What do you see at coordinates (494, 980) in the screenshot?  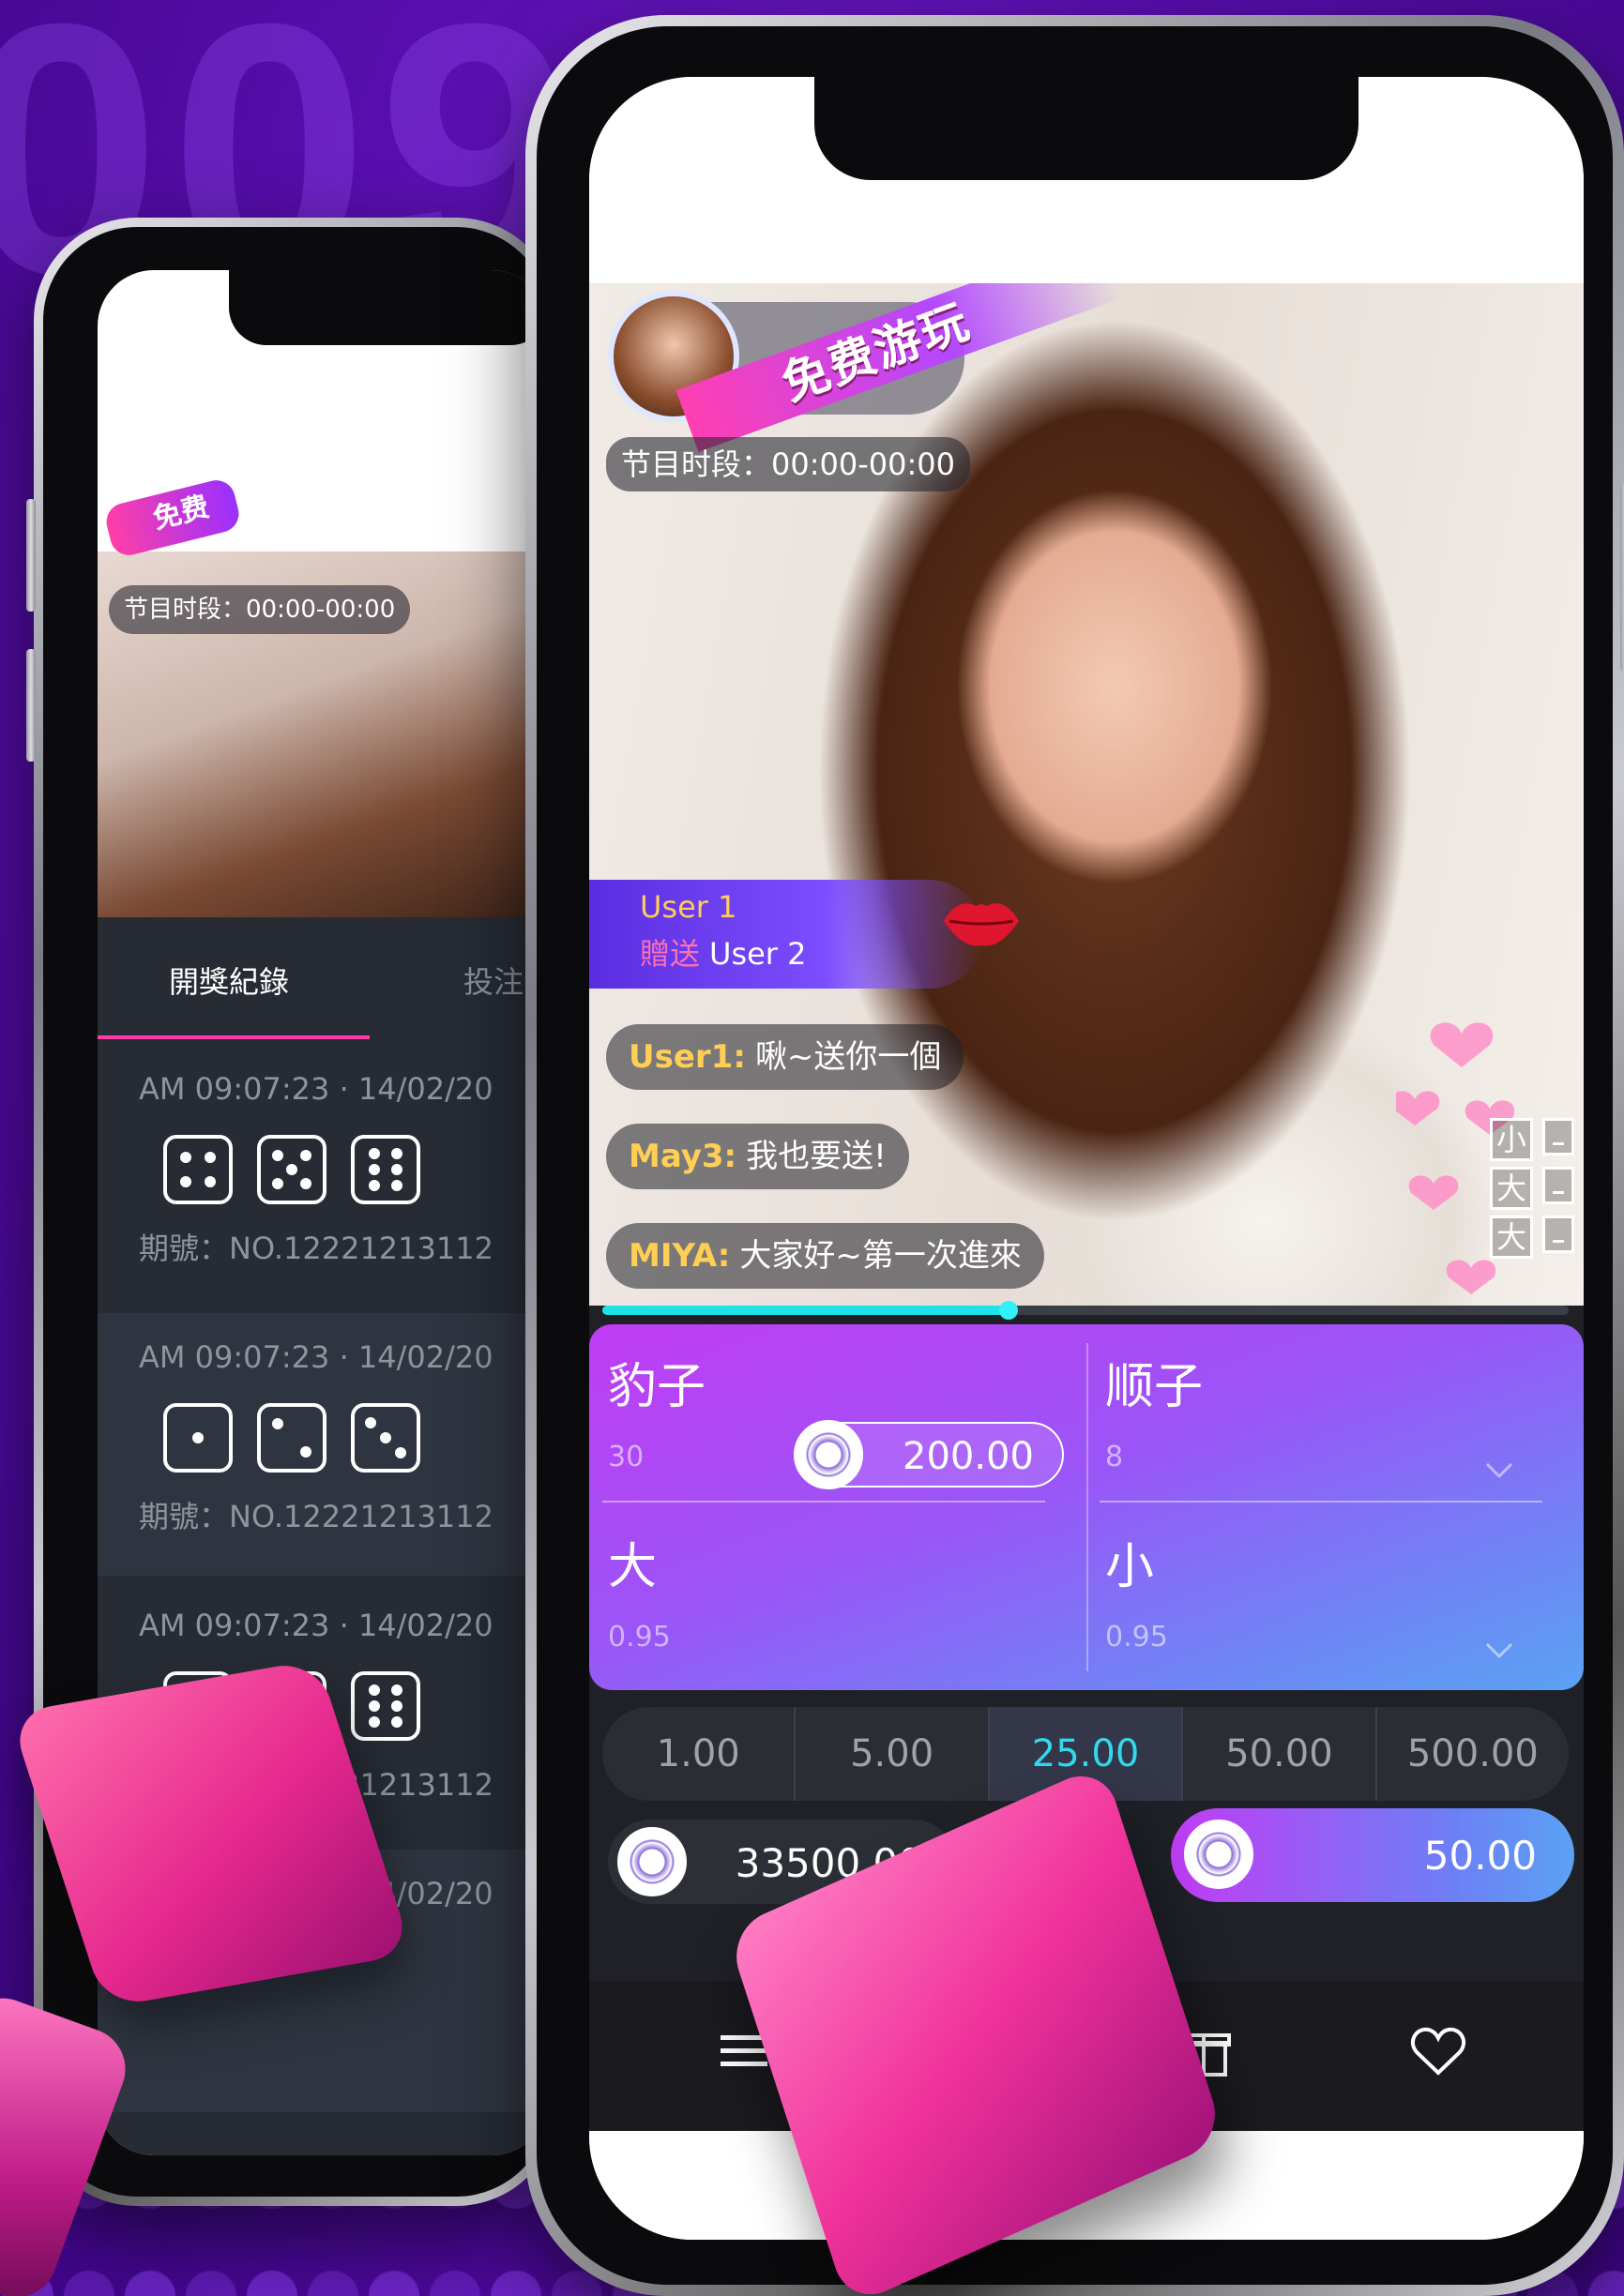 I see `tab-bets: 投注` at bounding box center [494, 980].